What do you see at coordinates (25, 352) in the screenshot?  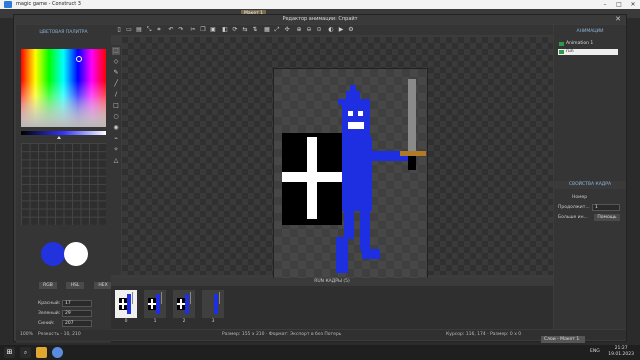 I see `search-icon: ⌕` at bounding box center [25, 352].